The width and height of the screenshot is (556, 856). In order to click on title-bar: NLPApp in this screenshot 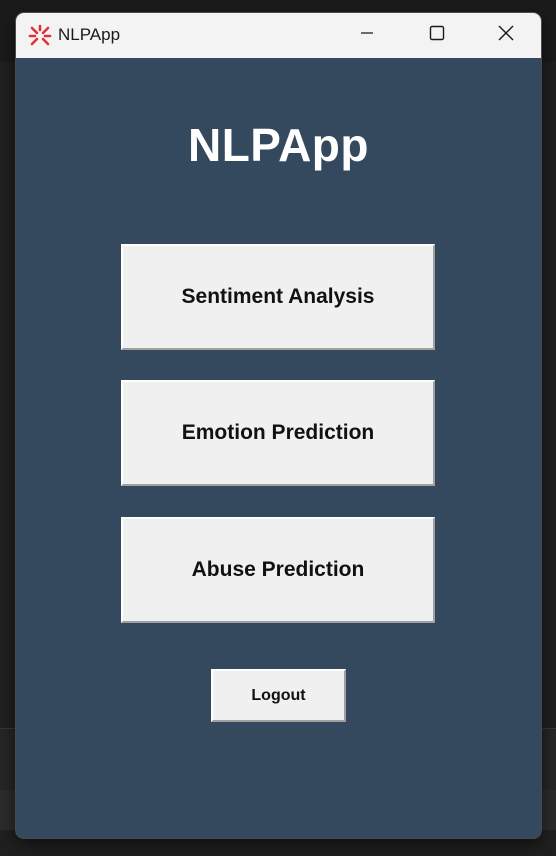, I will do `click(278, 35)`.